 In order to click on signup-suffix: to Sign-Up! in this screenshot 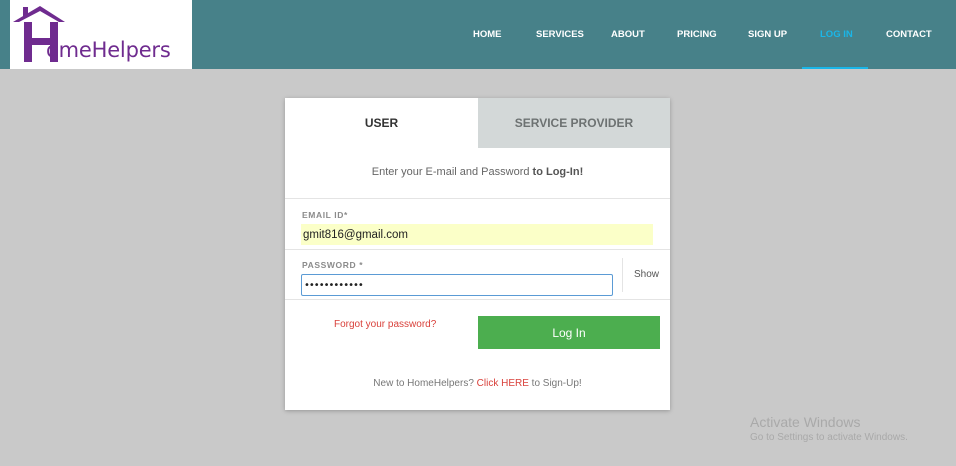, I will do `click(555, 383)`.